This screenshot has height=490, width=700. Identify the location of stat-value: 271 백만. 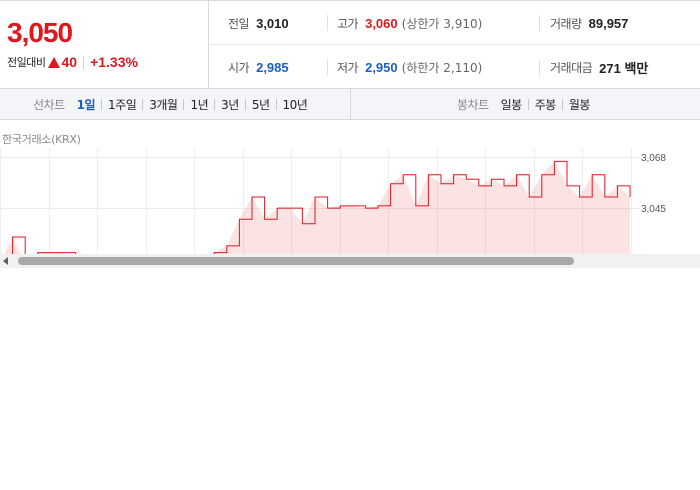
(624, 68).